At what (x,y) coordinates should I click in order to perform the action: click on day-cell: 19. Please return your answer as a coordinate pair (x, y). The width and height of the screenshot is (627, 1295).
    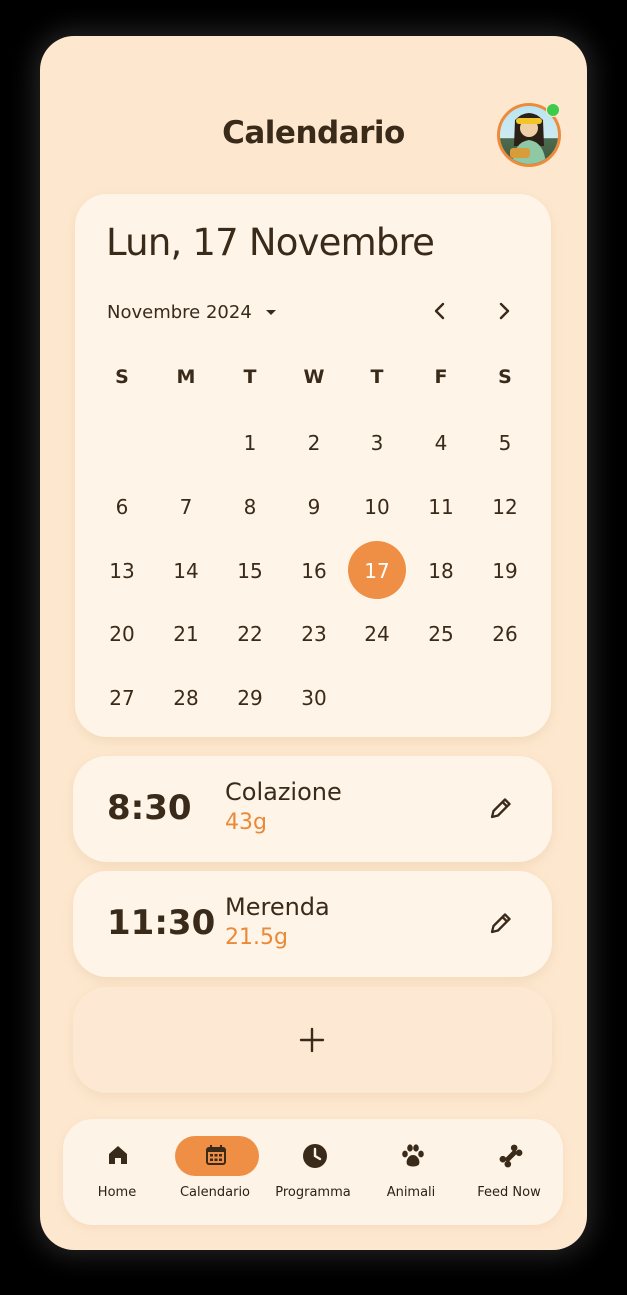
    Looking at the image, I should click on (505, 571).